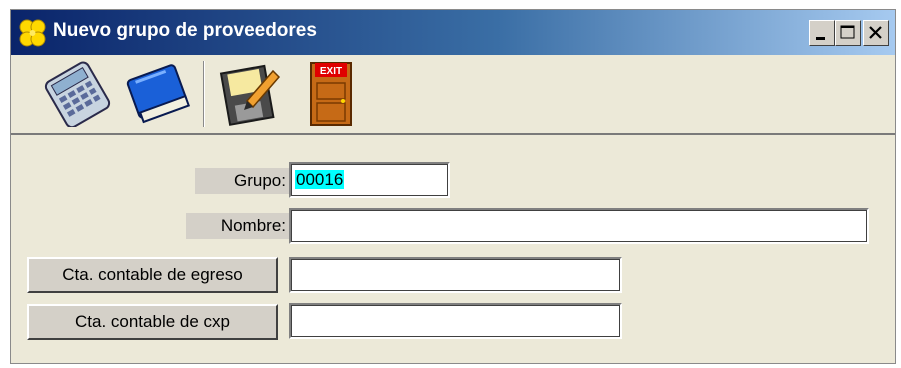 The width and height of the screenshot is (901, 368). I want to click on toolbar-separator, so click(204, 94).